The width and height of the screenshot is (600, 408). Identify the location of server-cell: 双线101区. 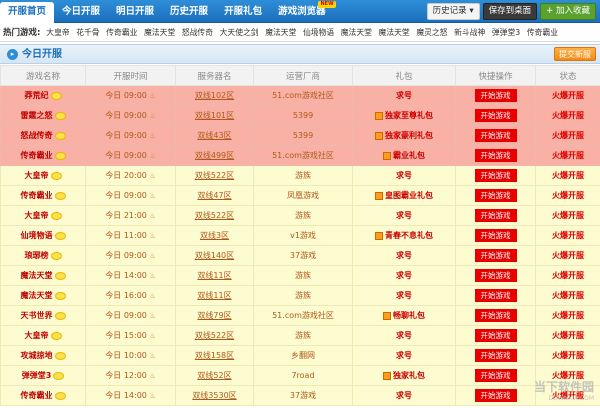
(214, 115).